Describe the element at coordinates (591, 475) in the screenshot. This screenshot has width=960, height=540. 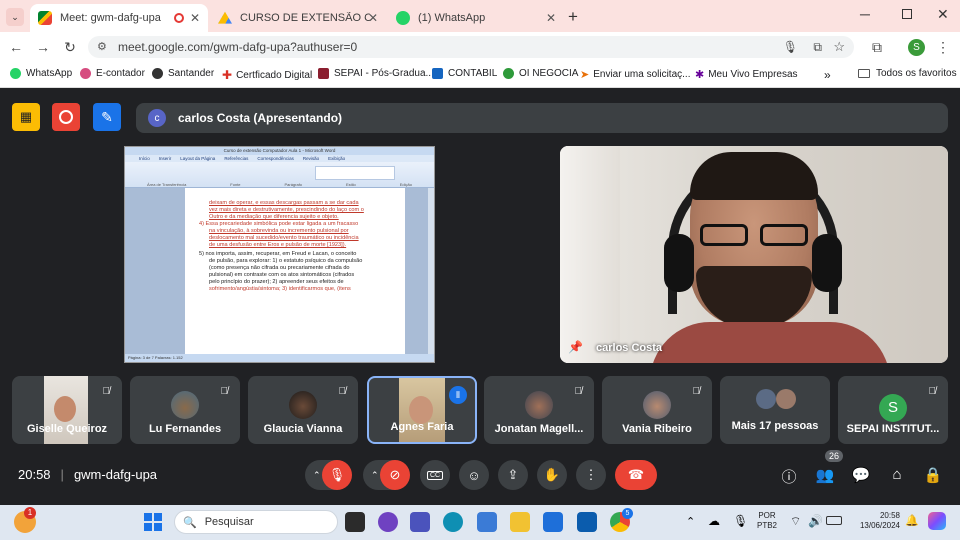
I see `more-options-button: ⋮` at that location.